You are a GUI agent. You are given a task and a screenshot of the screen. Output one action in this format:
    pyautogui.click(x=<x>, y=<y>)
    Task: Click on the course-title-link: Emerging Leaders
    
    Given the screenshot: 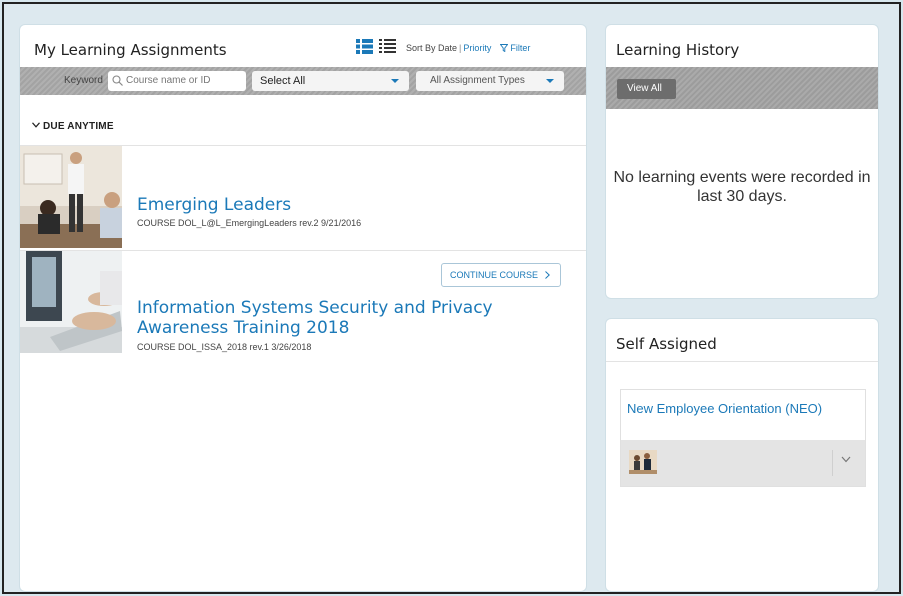 What is the action you would take?
    pyautogui.click(x=214, y=205)
    